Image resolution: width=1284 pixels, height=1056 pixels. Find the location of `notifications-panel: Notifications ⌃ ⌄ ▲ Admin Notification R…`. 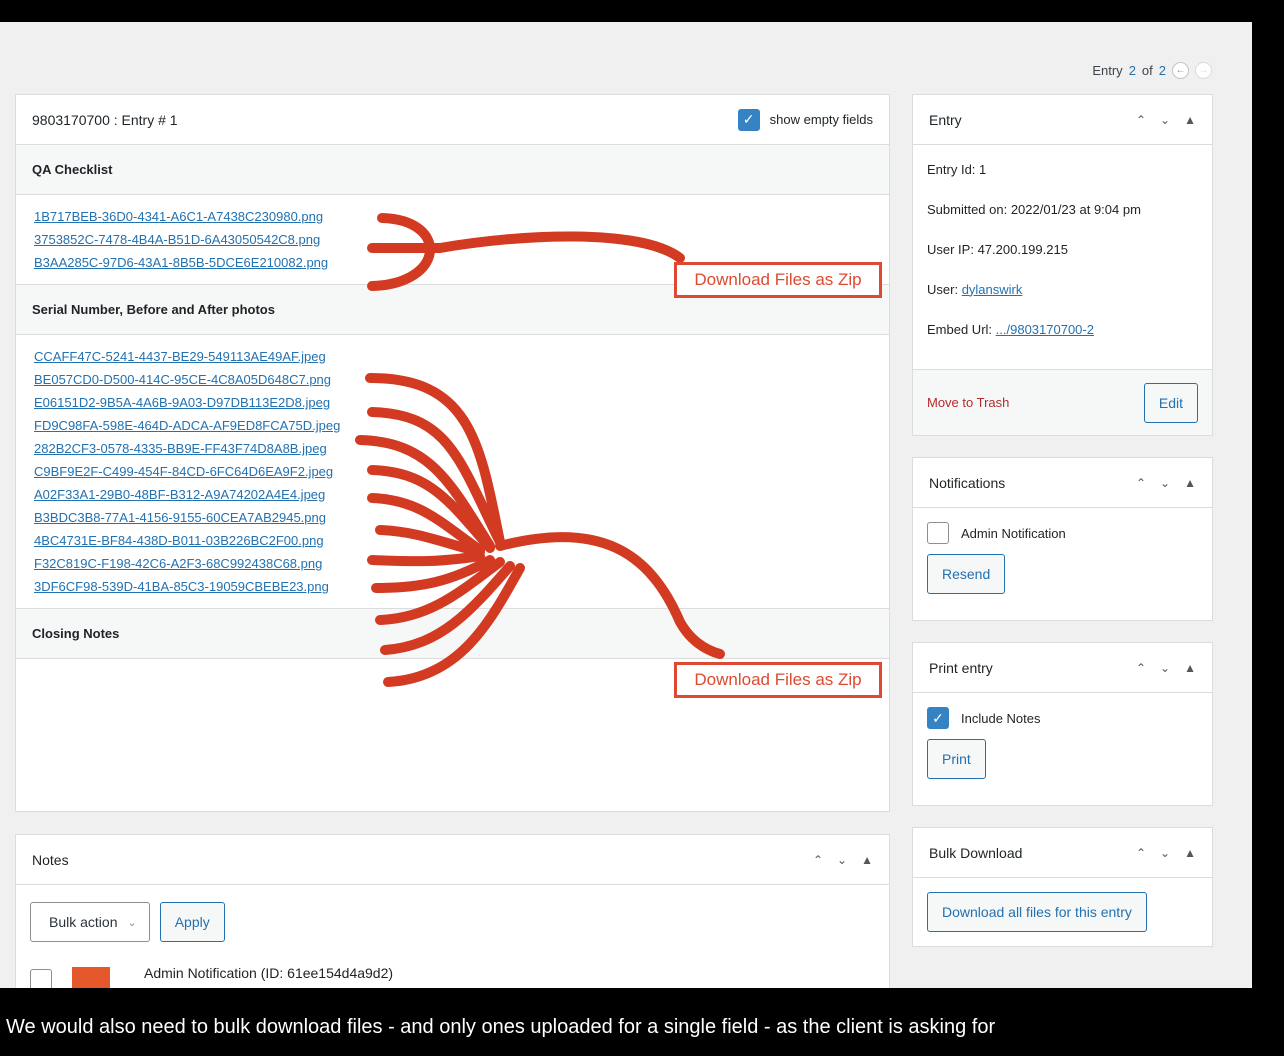

notifications-panel: Notifications ⌃ ⌄ ▲ Admin Notification R… is located at coordinates (1062, 539).